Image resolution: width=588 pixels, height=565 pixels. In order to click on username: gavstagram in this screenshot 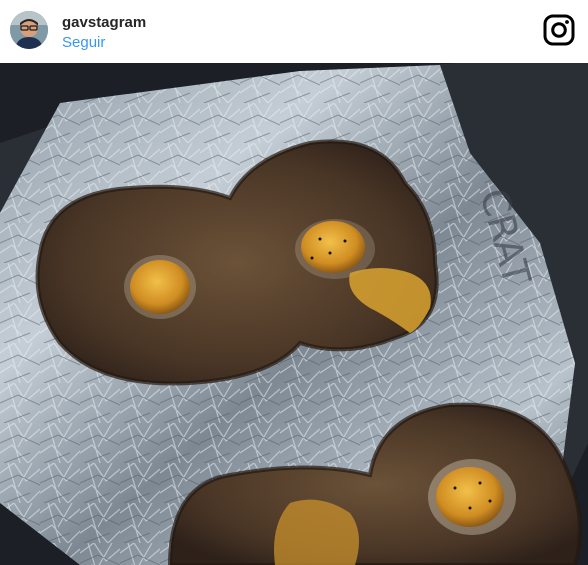, I will do `click(104, 23)`.